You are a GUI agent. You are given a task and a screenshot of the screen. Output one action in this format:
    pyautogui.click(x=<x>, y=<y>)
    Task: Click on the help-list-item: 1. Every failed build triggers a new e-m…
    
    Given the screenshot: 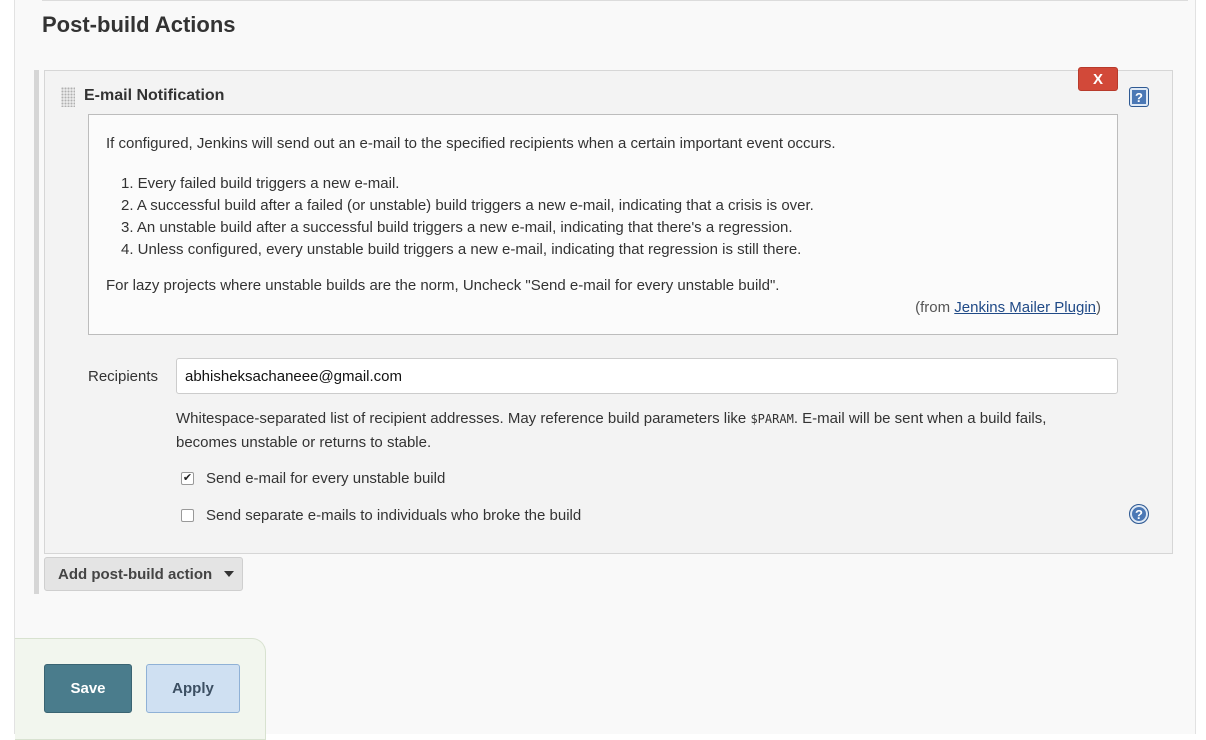 What is the action you would take?
    pyautogui.click(x=260, y=183)
    